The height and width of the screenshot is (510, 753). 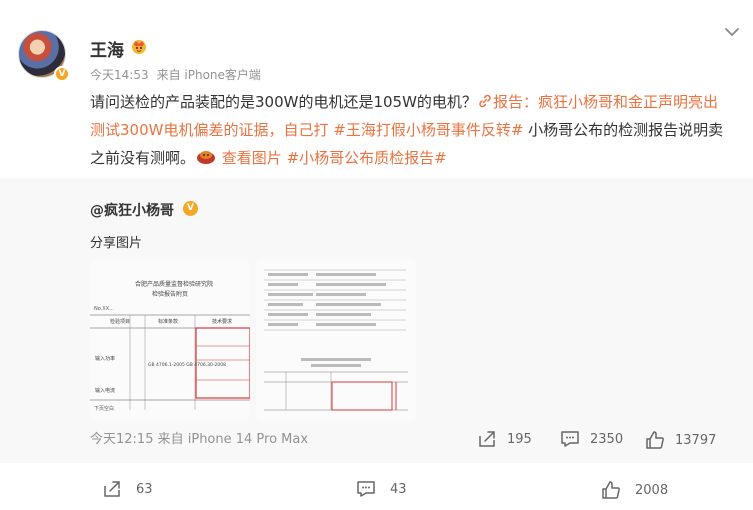 I want to click on report-page-image, so click(x=336, y=340).